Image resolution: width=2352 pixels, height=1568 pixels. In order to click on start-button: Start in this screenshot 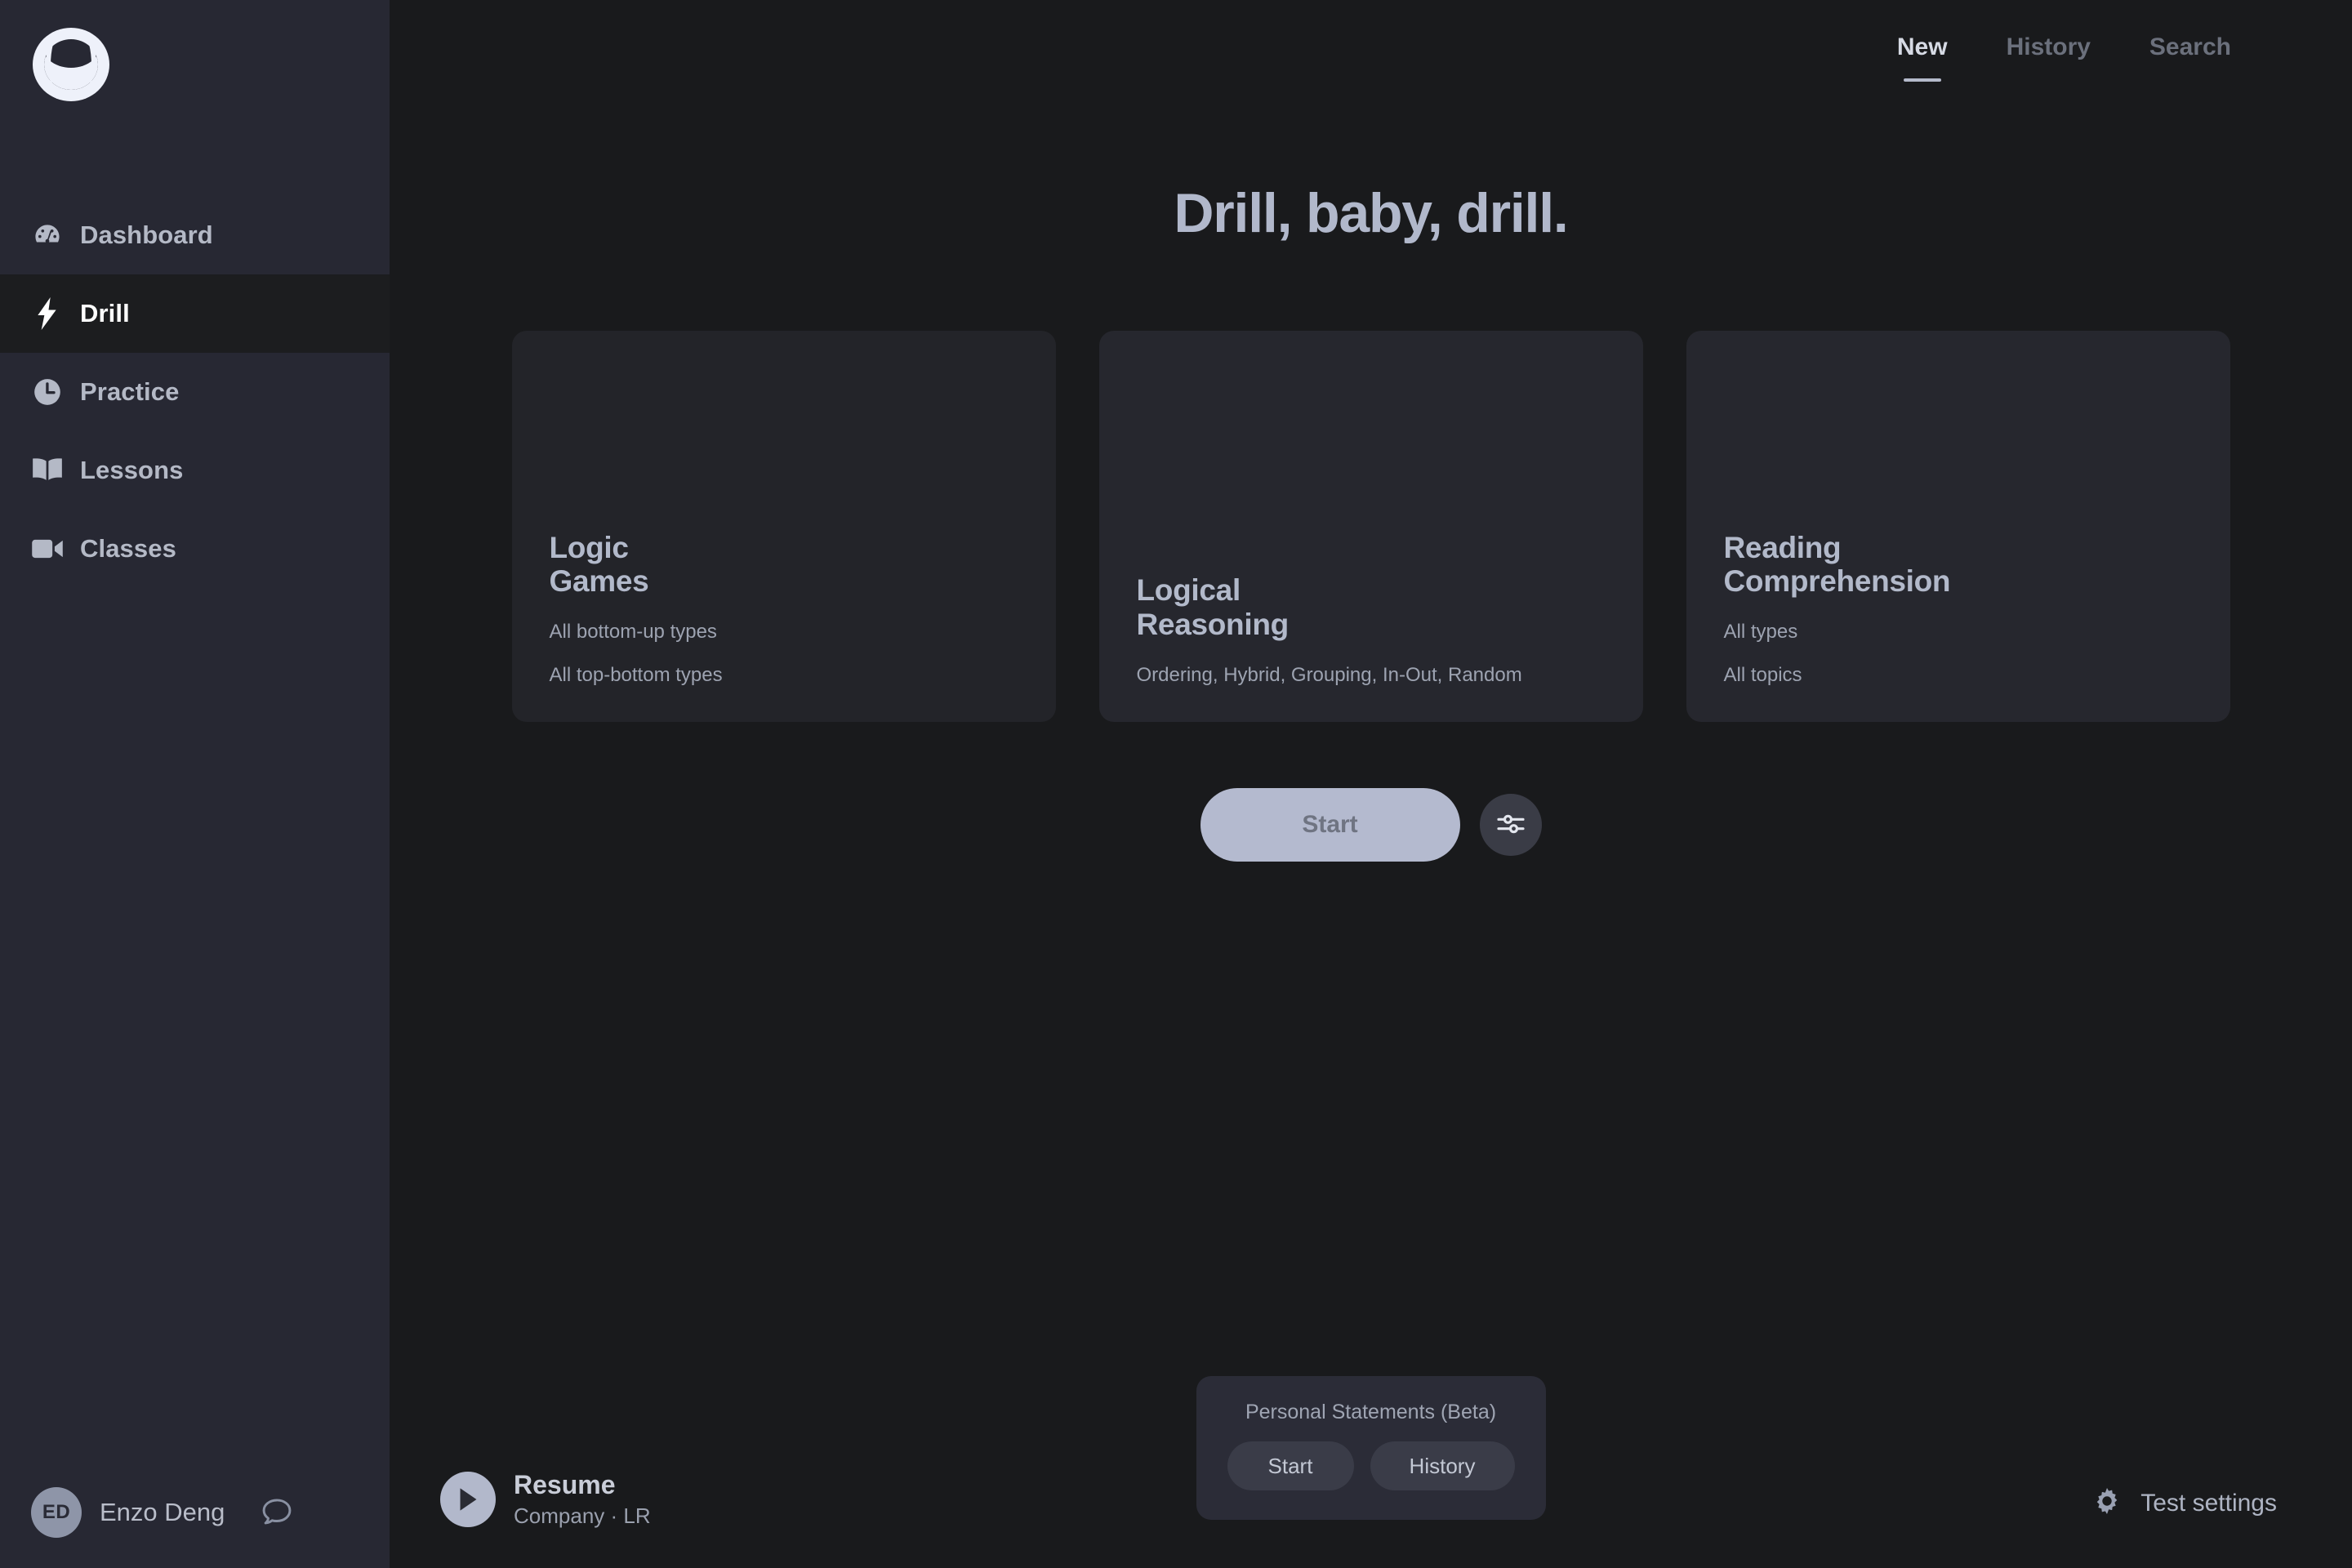, I will do `click(1330, 825)`.